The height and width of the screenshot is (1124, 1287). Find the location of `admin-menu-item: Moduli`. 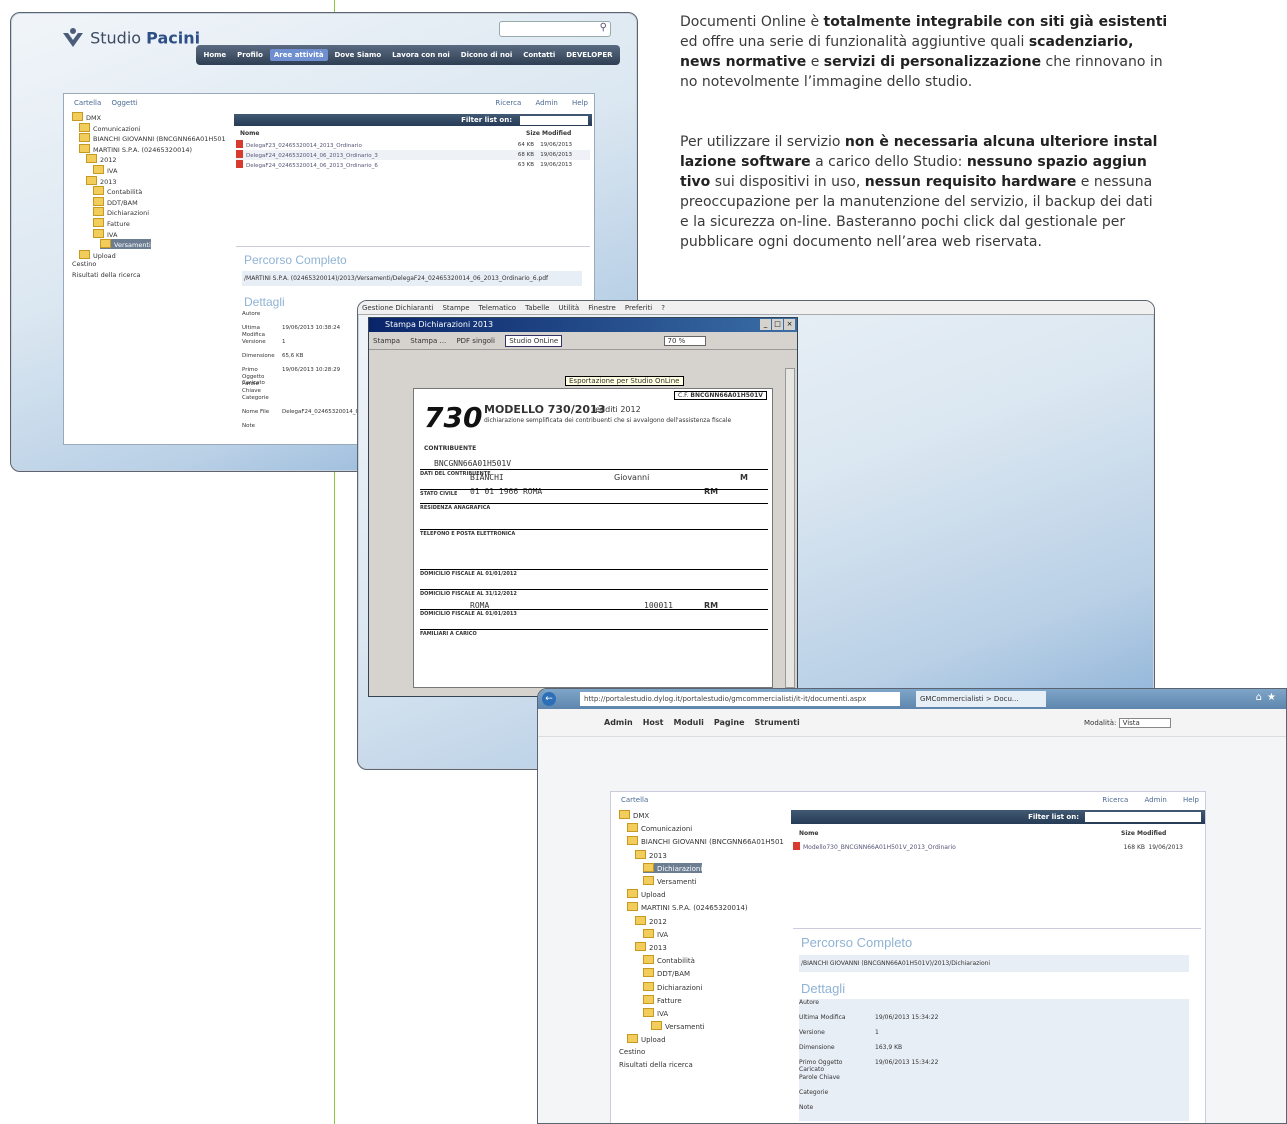

admin-menu-item: Moduli is located at coordinates (688, 722).